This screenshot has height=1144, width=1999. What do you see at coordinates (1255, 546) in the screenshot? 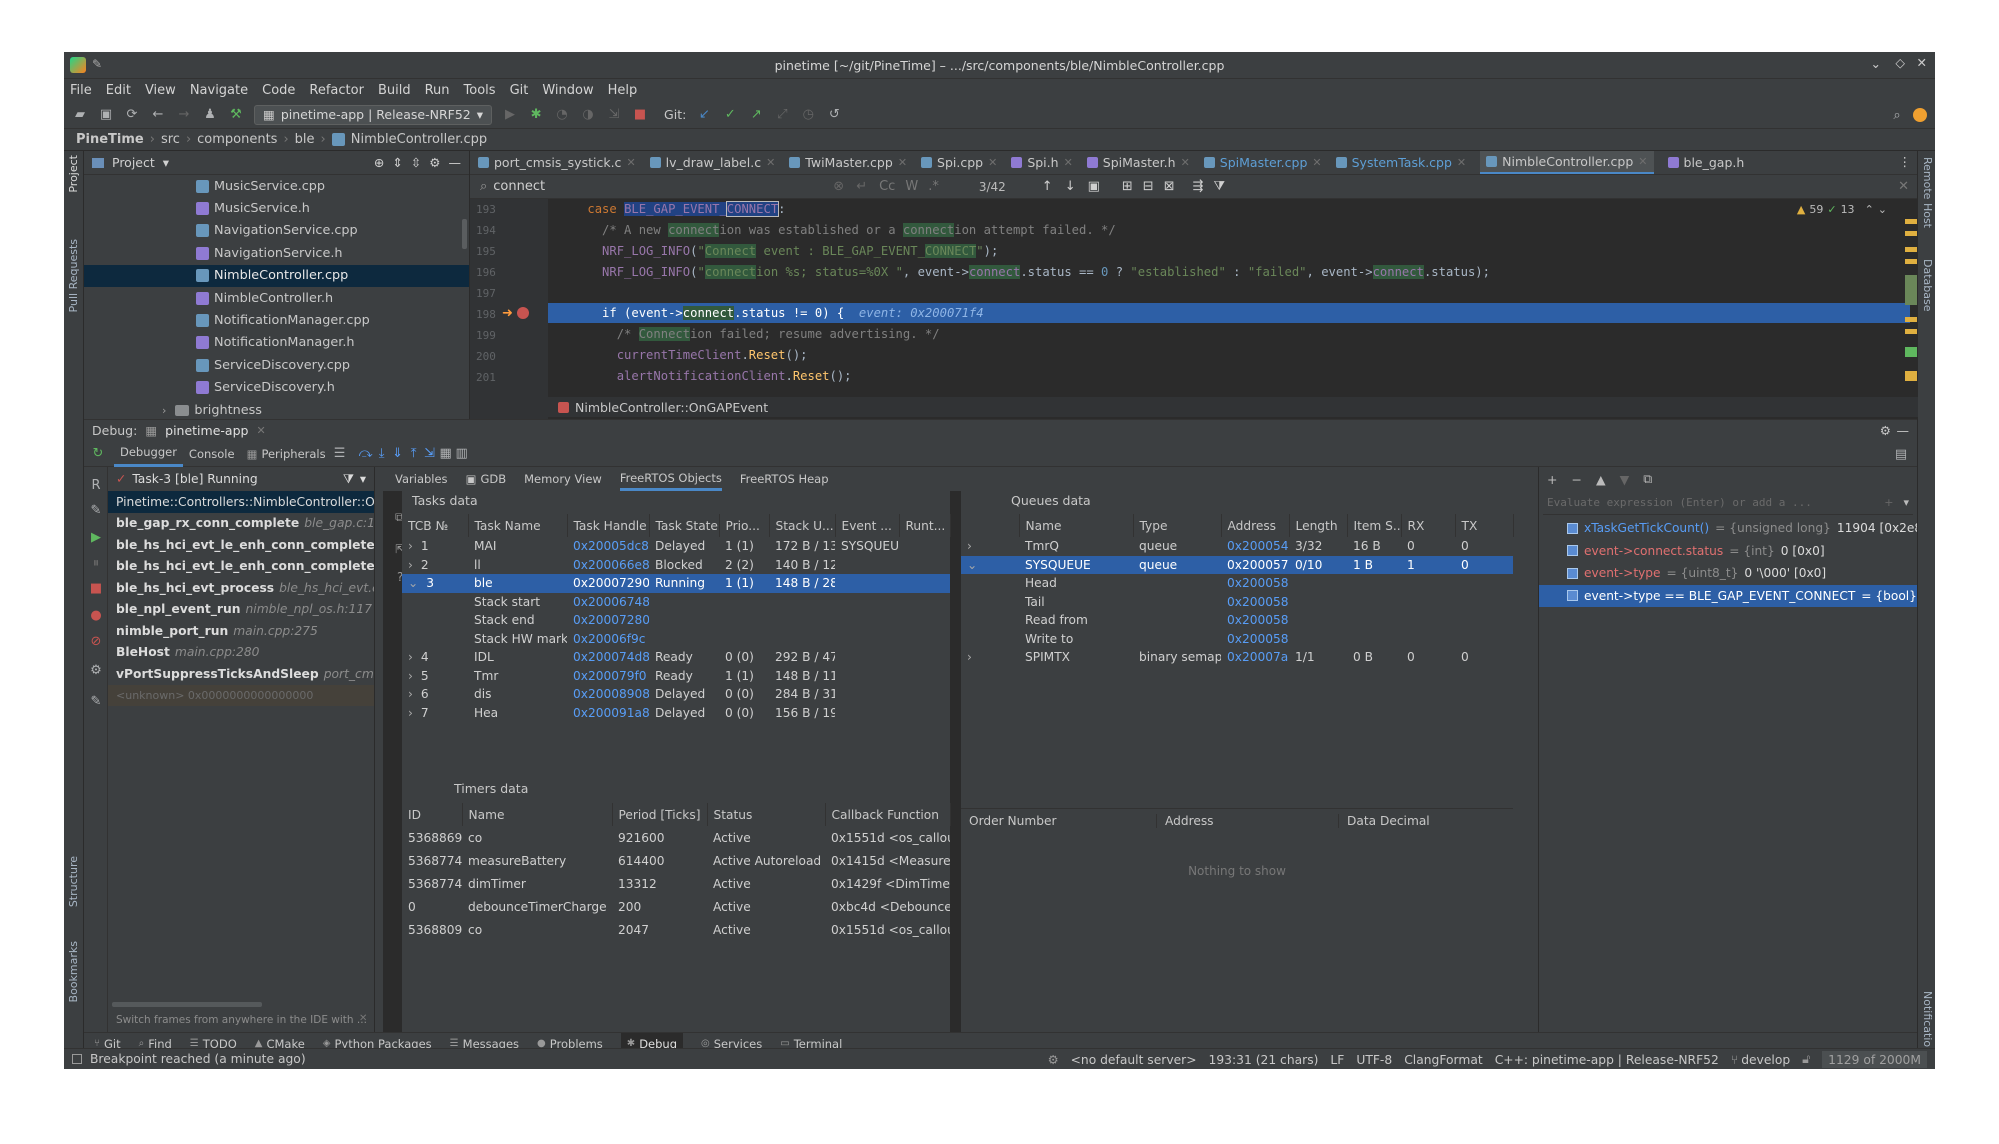
I see `queue-address-cell: 0x200054` at bounding box center [1255, 546].